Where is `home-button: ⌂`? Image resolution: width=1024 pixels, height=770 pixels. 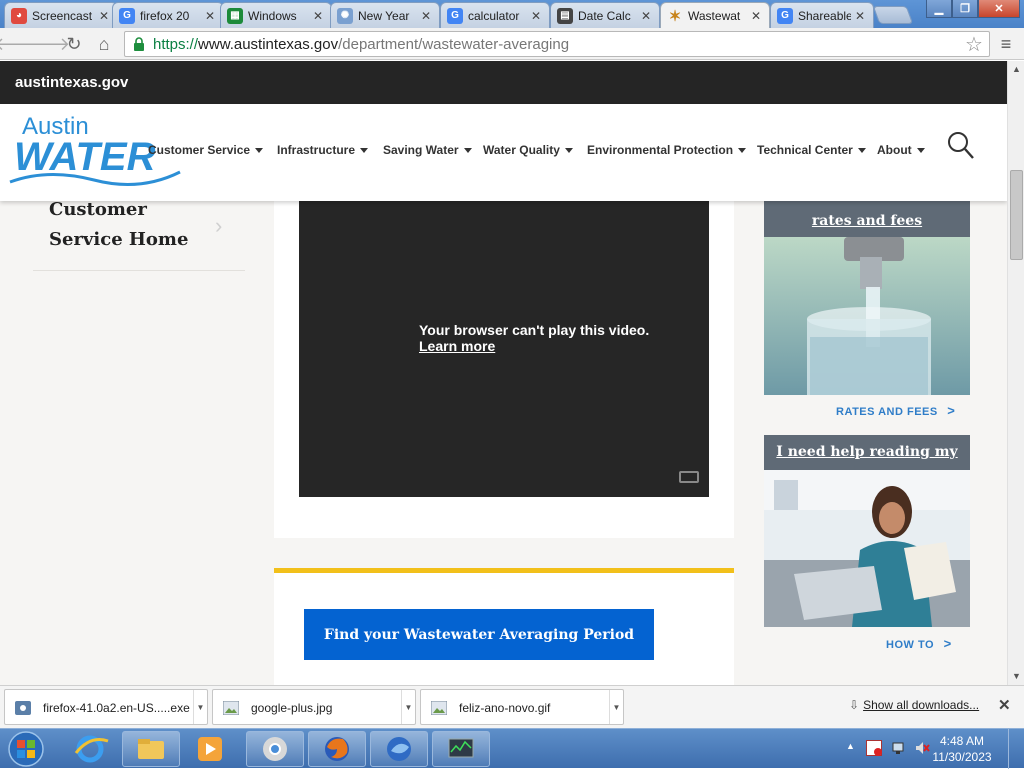 home-button: ⌂ is located at coordinates (104, 44).